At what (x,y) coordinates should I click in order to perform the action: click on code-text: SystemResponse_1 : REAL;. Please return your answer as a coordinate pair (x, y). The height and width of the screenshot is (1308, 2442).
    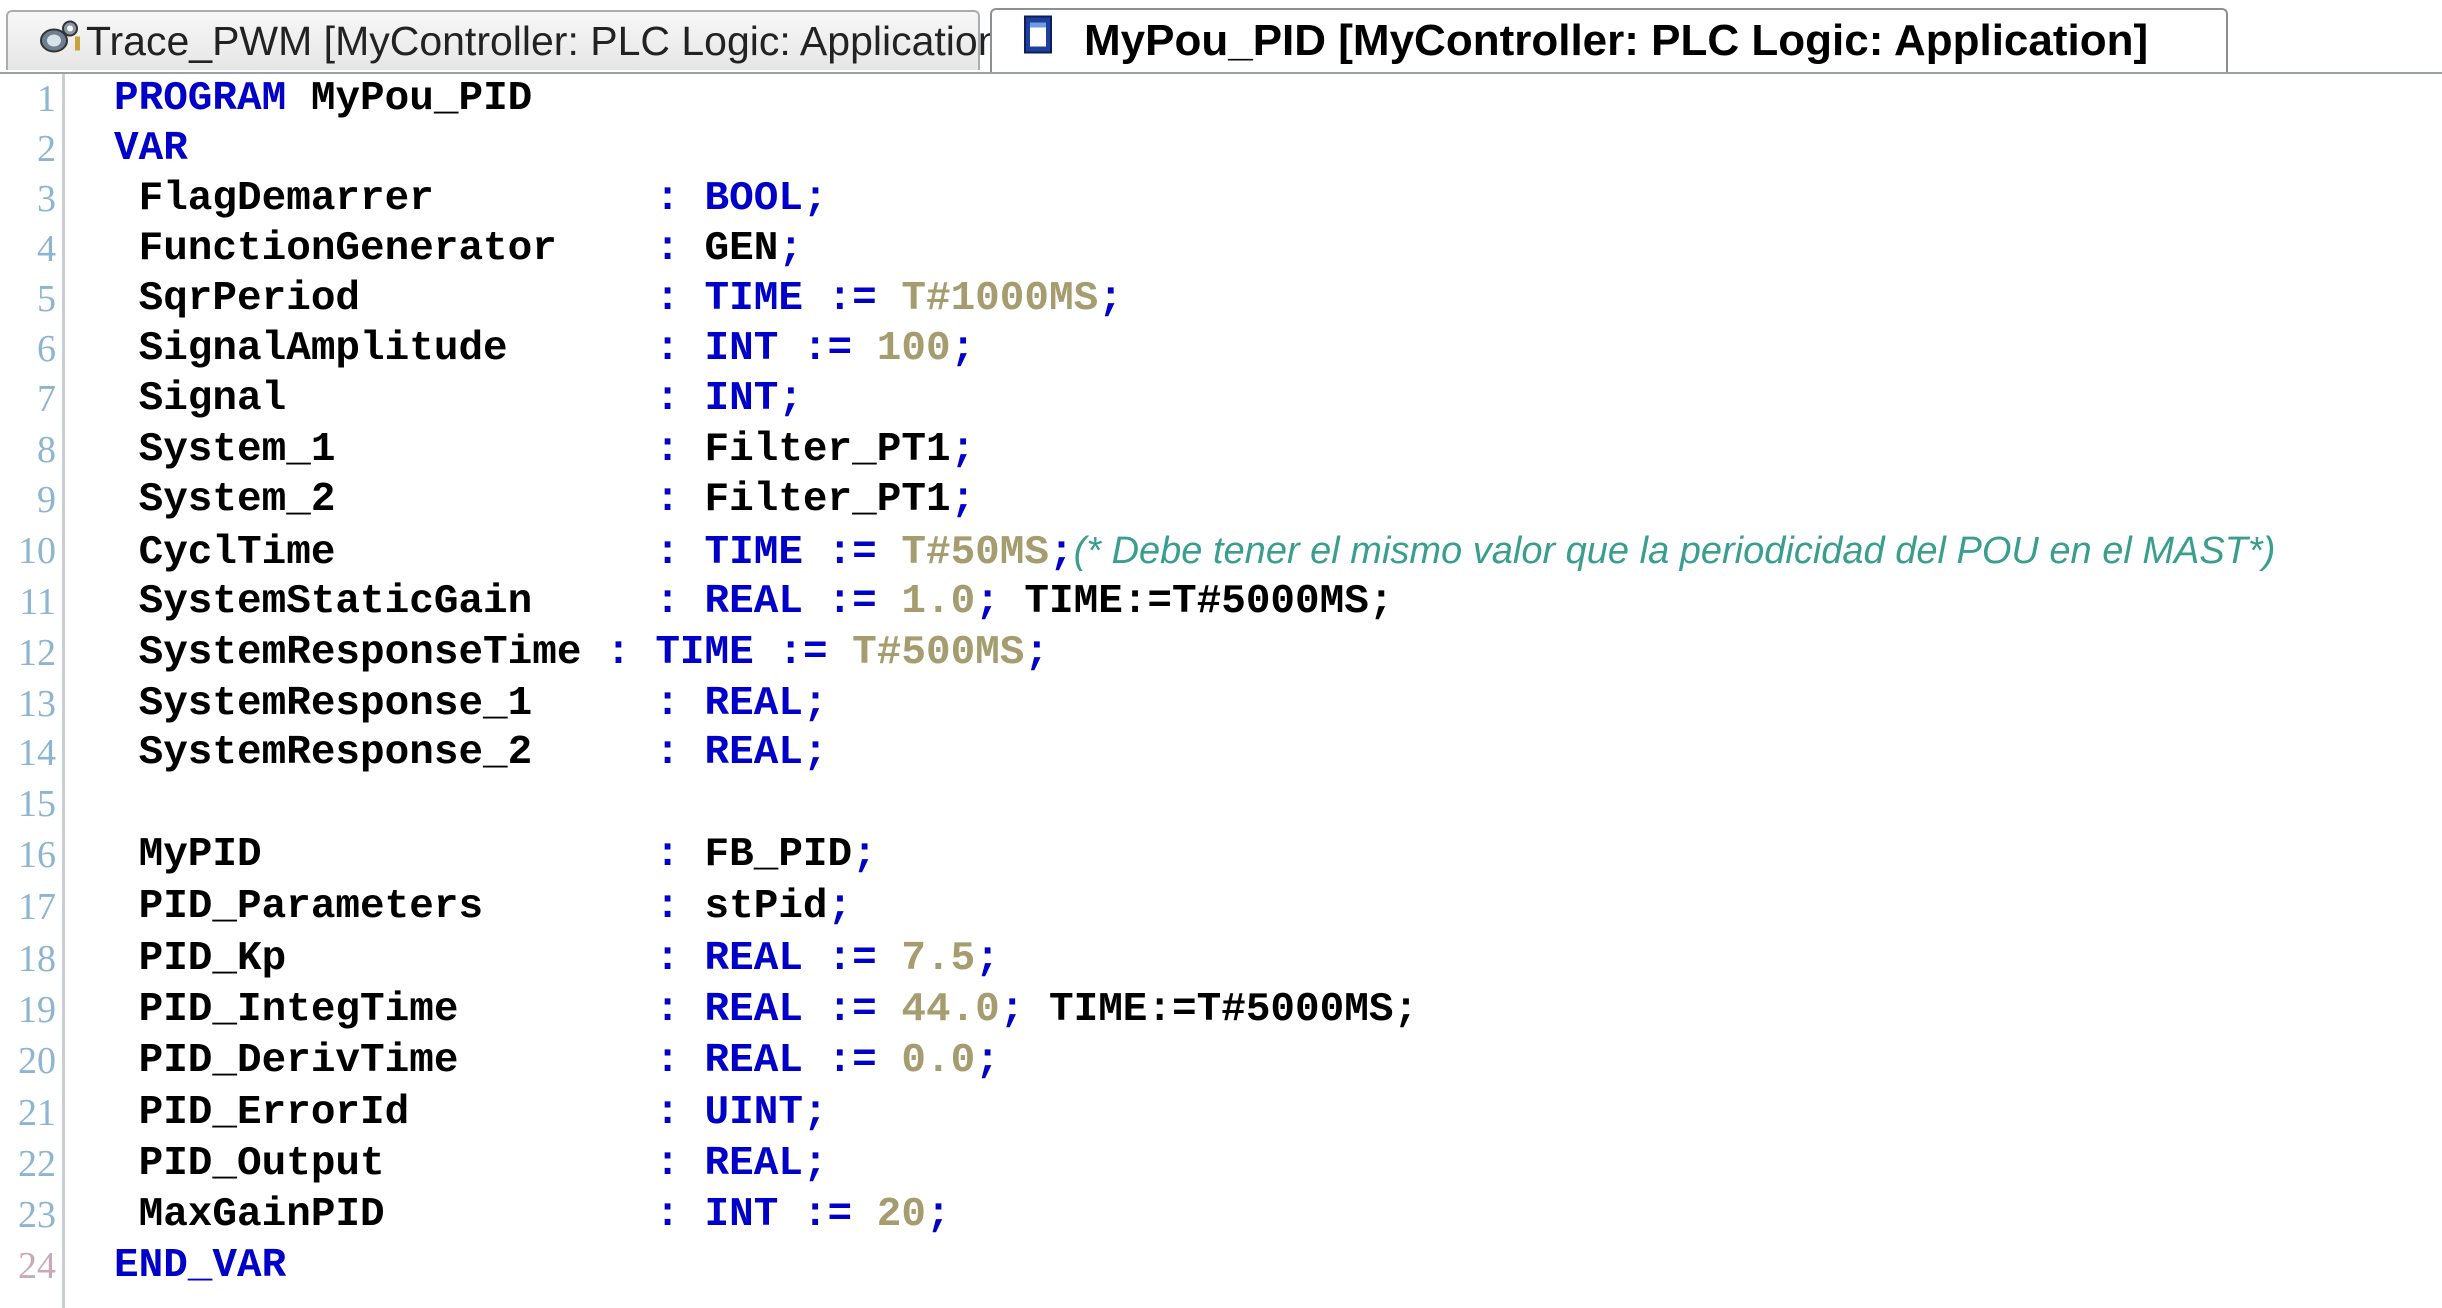
    Looking at the image, I should click on (471, 704).